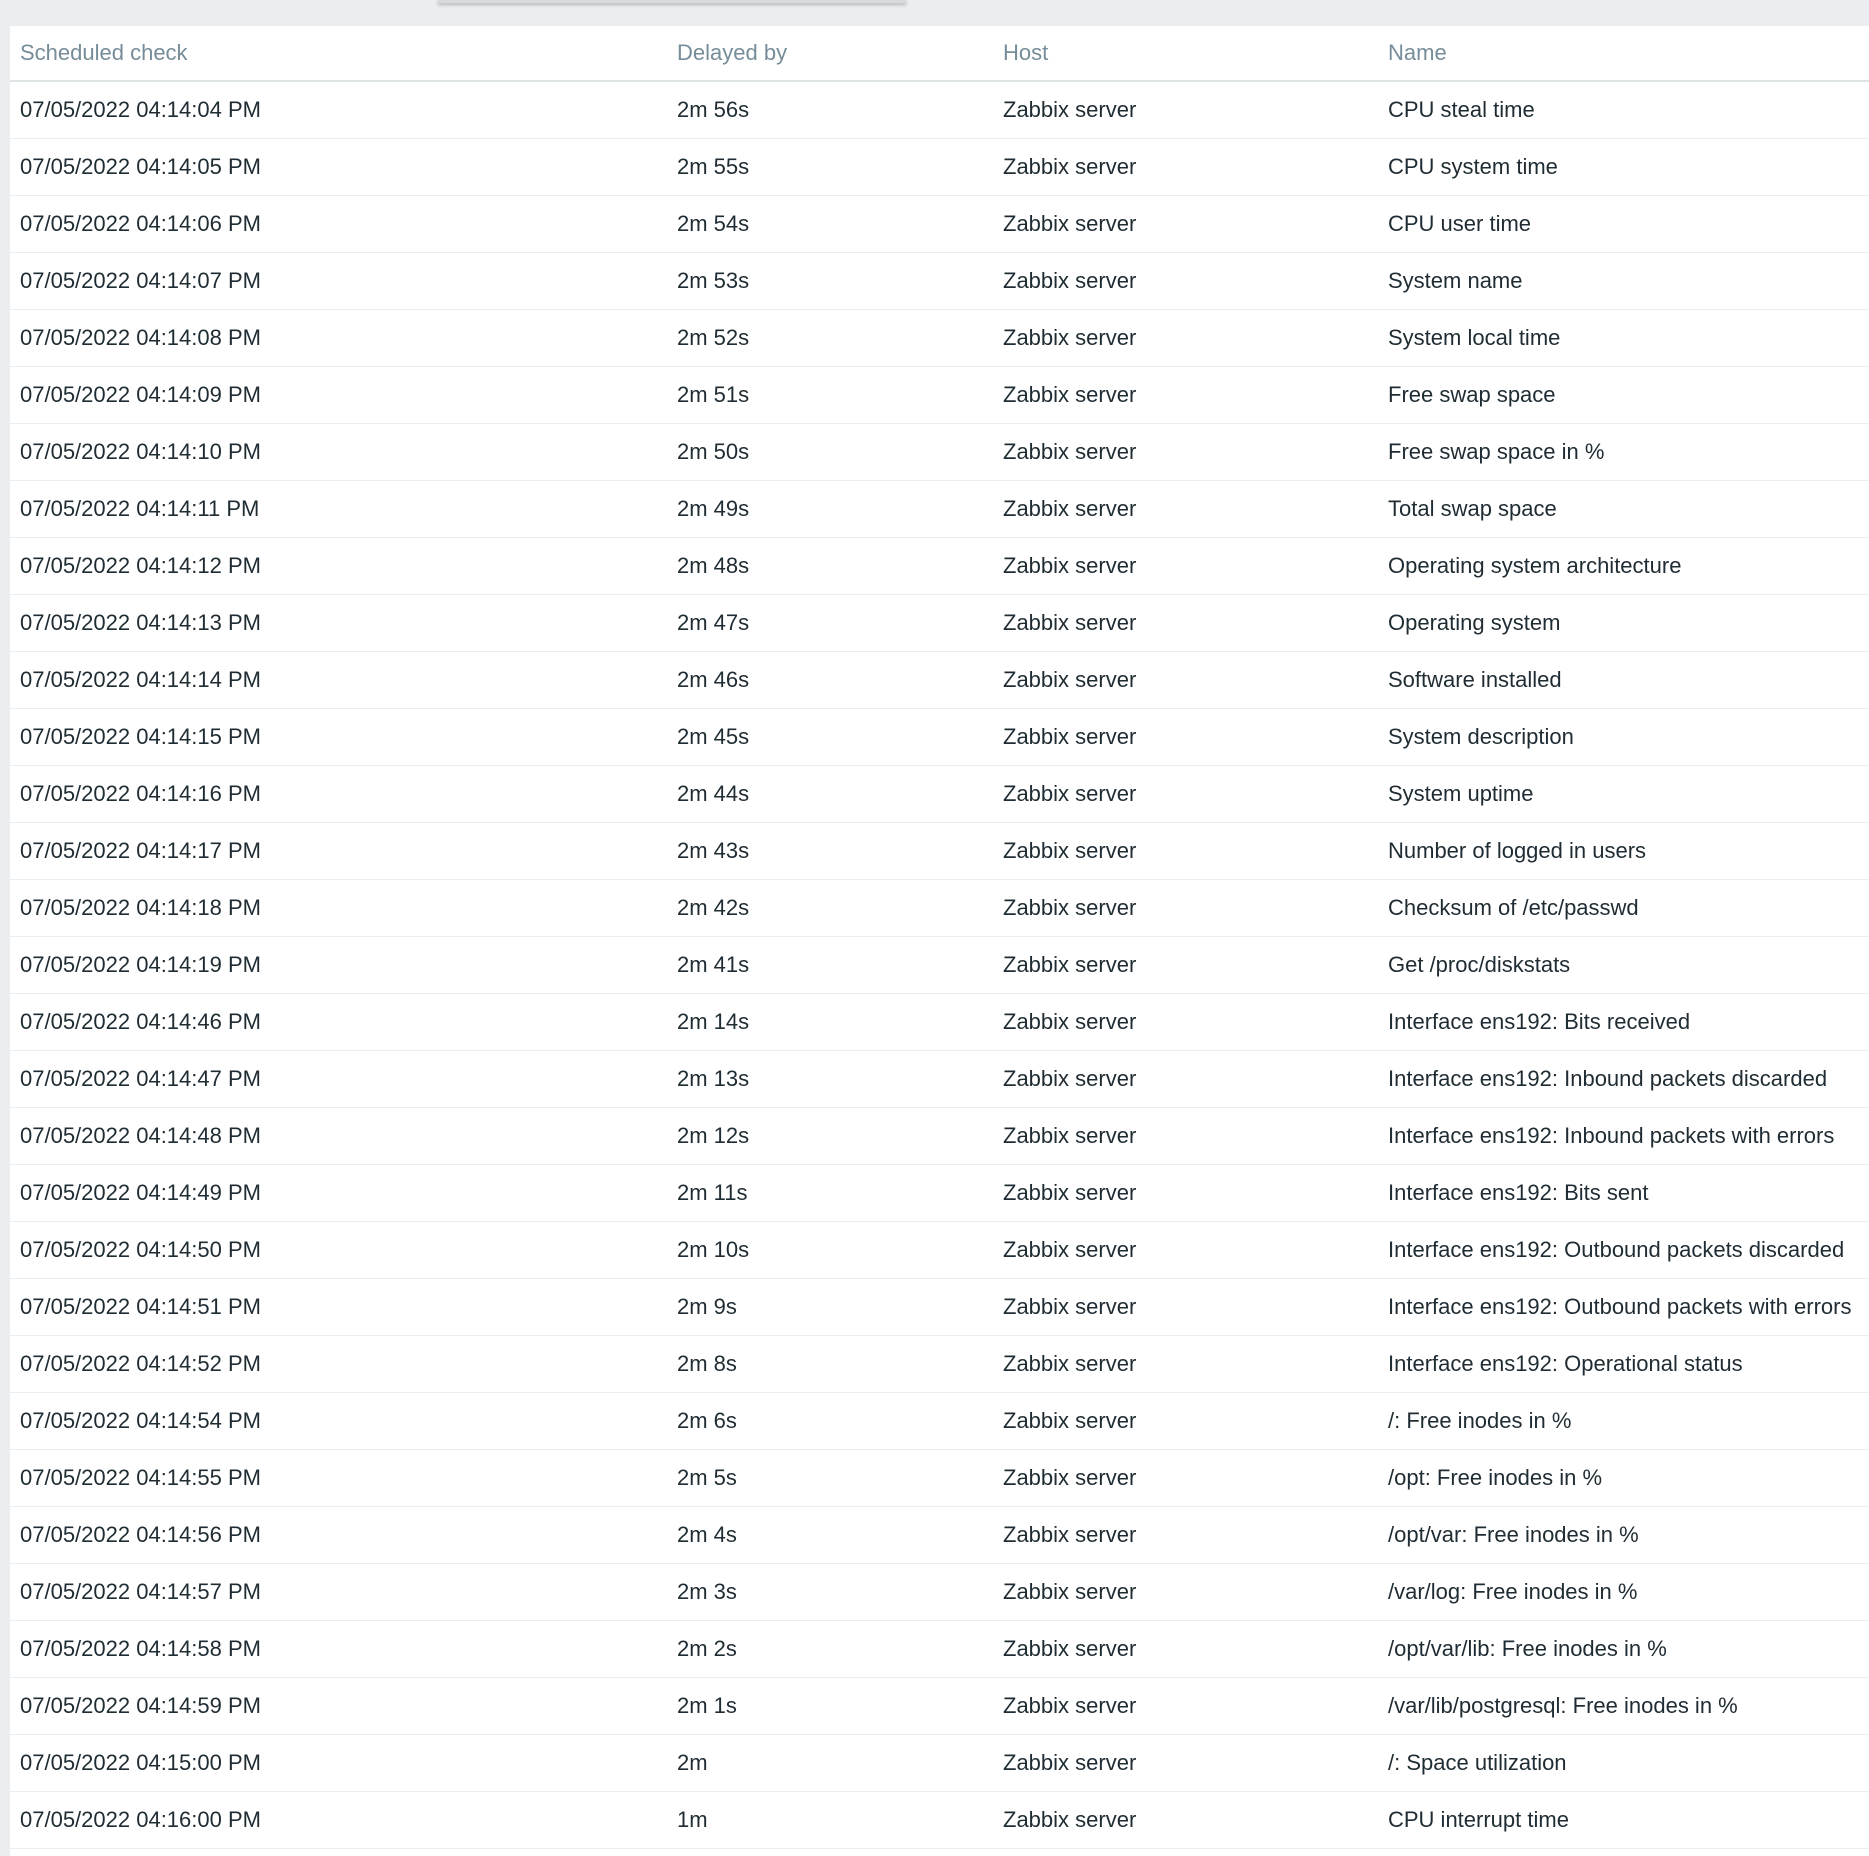 This screenshot has width=1869, height=1856. I want to click on name-cell: /opt/var/lib: Free inodes in %, so click(1623, 1649).